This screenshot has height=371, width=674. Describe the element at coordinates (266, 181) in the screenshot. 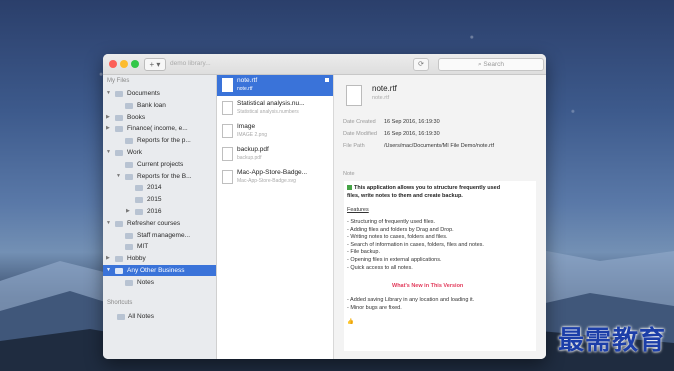

I see `file-subtitle: Mac-App-Store-Badge.svg` at that location.